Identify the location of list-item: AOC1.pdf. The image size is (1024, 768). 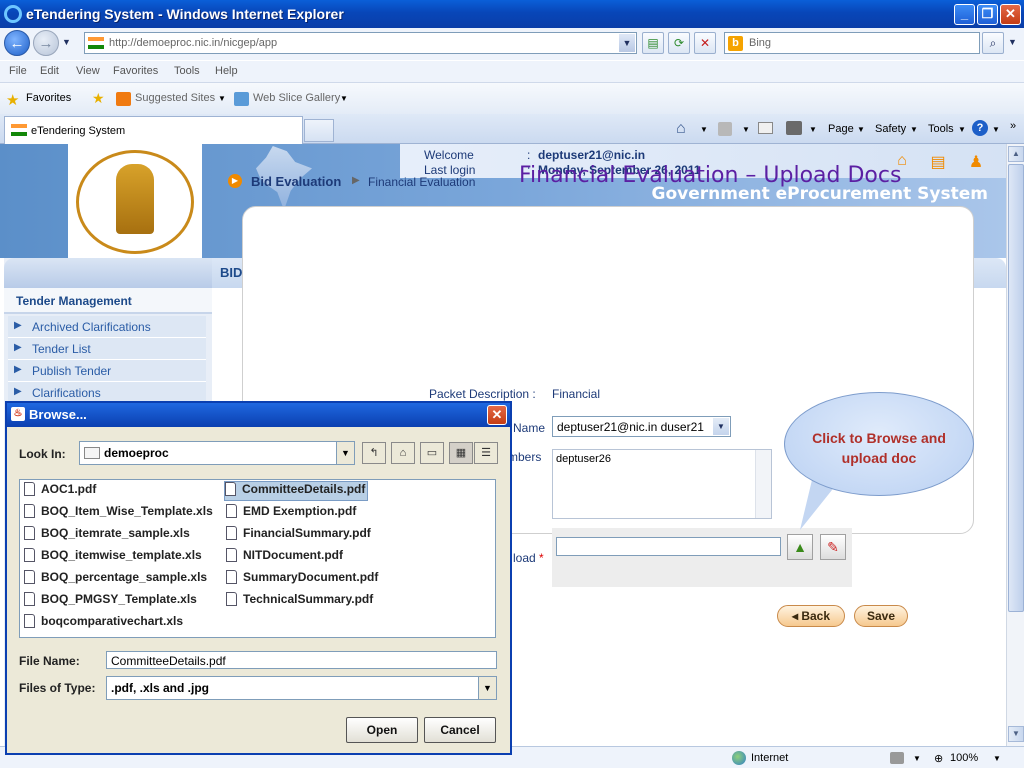
(60, 492).